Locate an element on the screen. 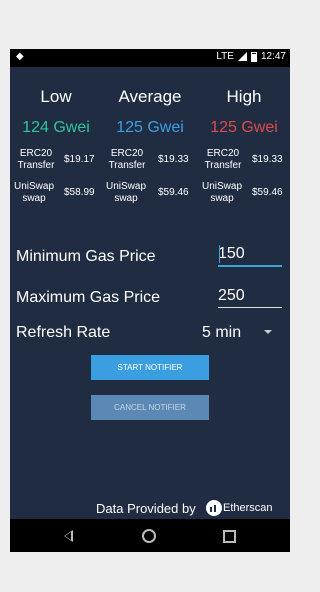 The width and height of the screenshot is (320, 592). status-bar: ◆ LTE 12:47 is located at coordinates (150, 58).